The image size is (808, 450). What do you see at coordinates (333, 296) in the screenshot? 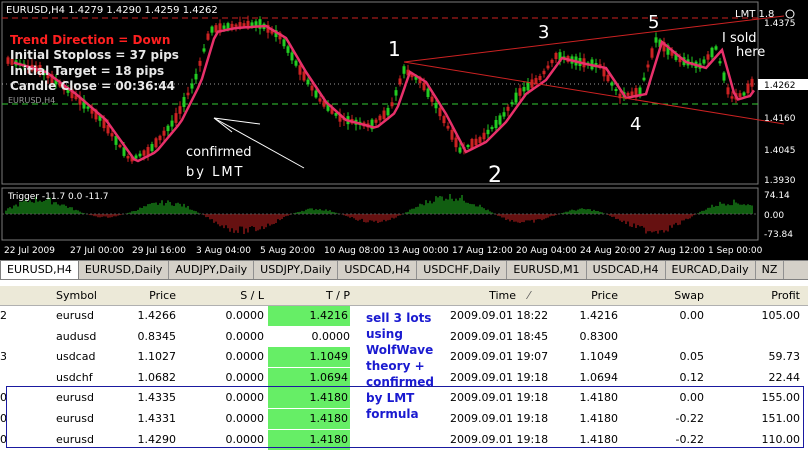
I see `column-header-tp: T / P` at bounding box center [333, 296].